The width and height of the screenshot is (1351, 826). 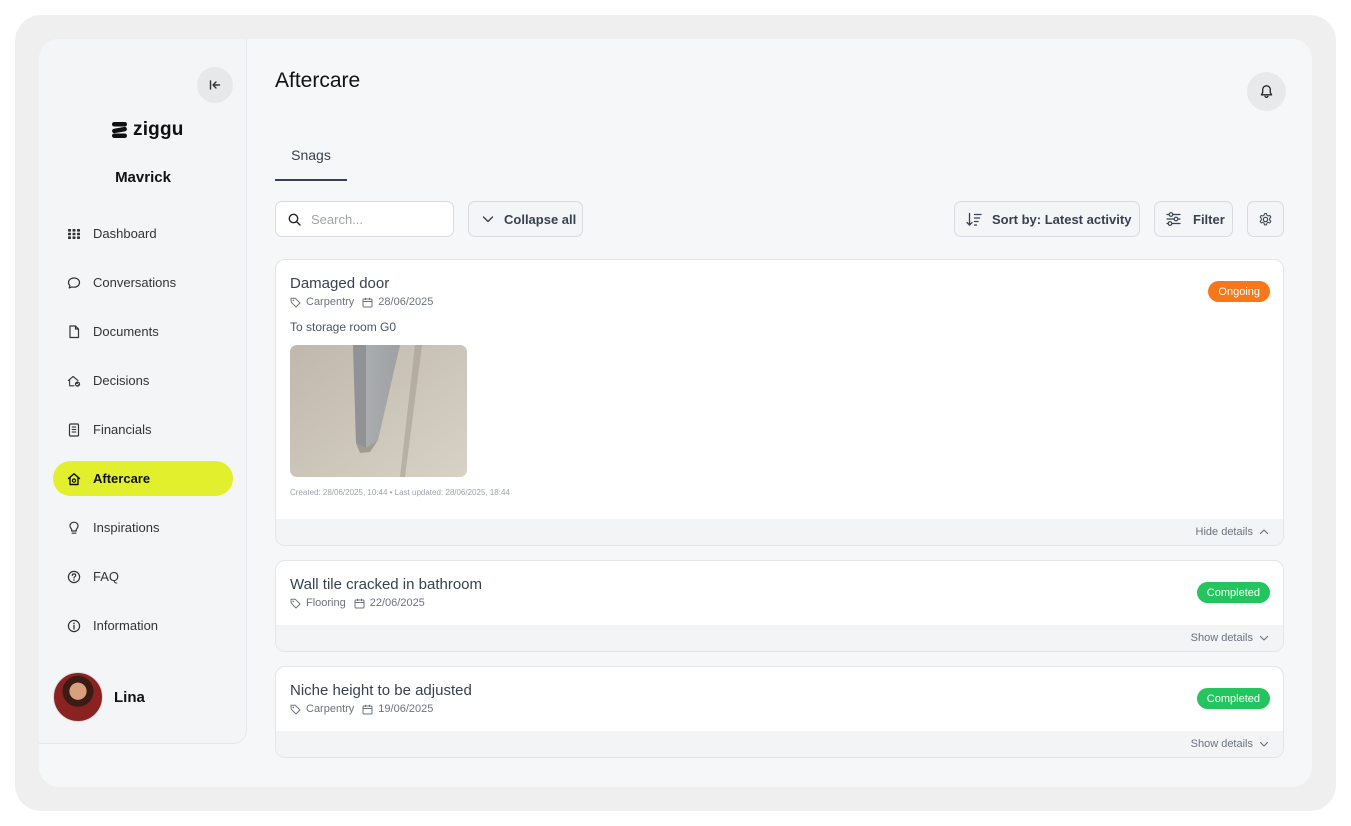 I want to click on house-check-icon, so click(x=74, y=381).